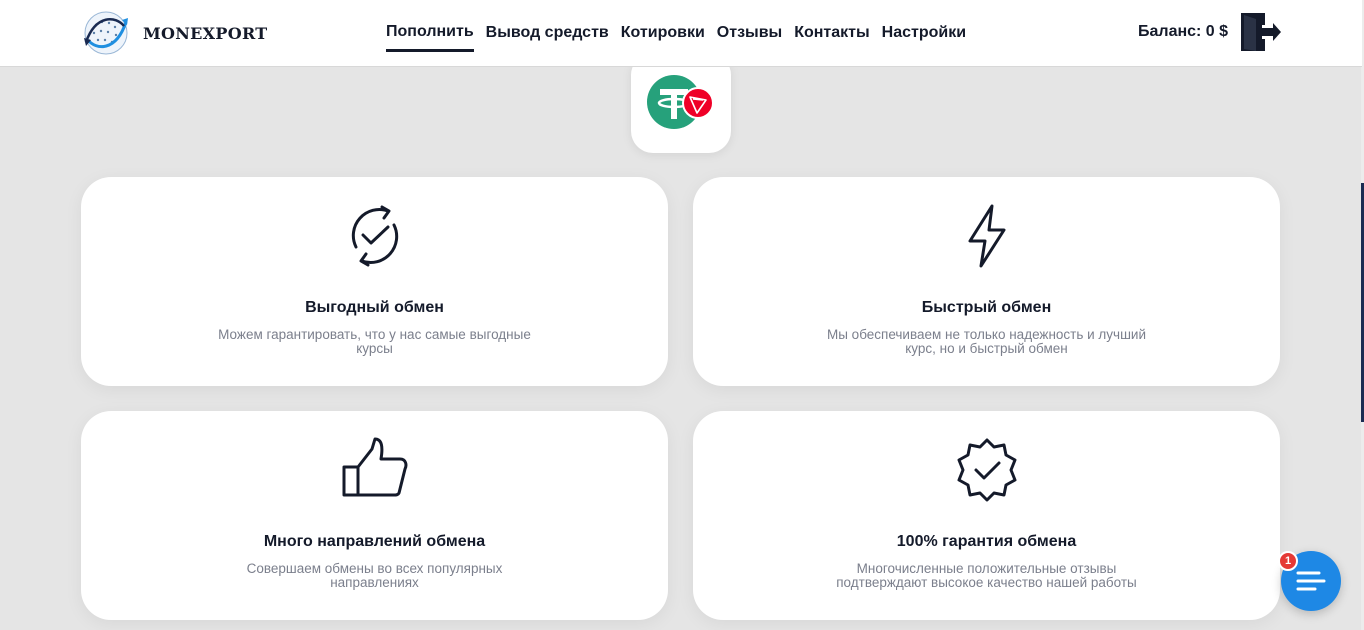 This screenshot has height=630, width=1364. I want to click on globe-logo-icon, so click(106, 33).